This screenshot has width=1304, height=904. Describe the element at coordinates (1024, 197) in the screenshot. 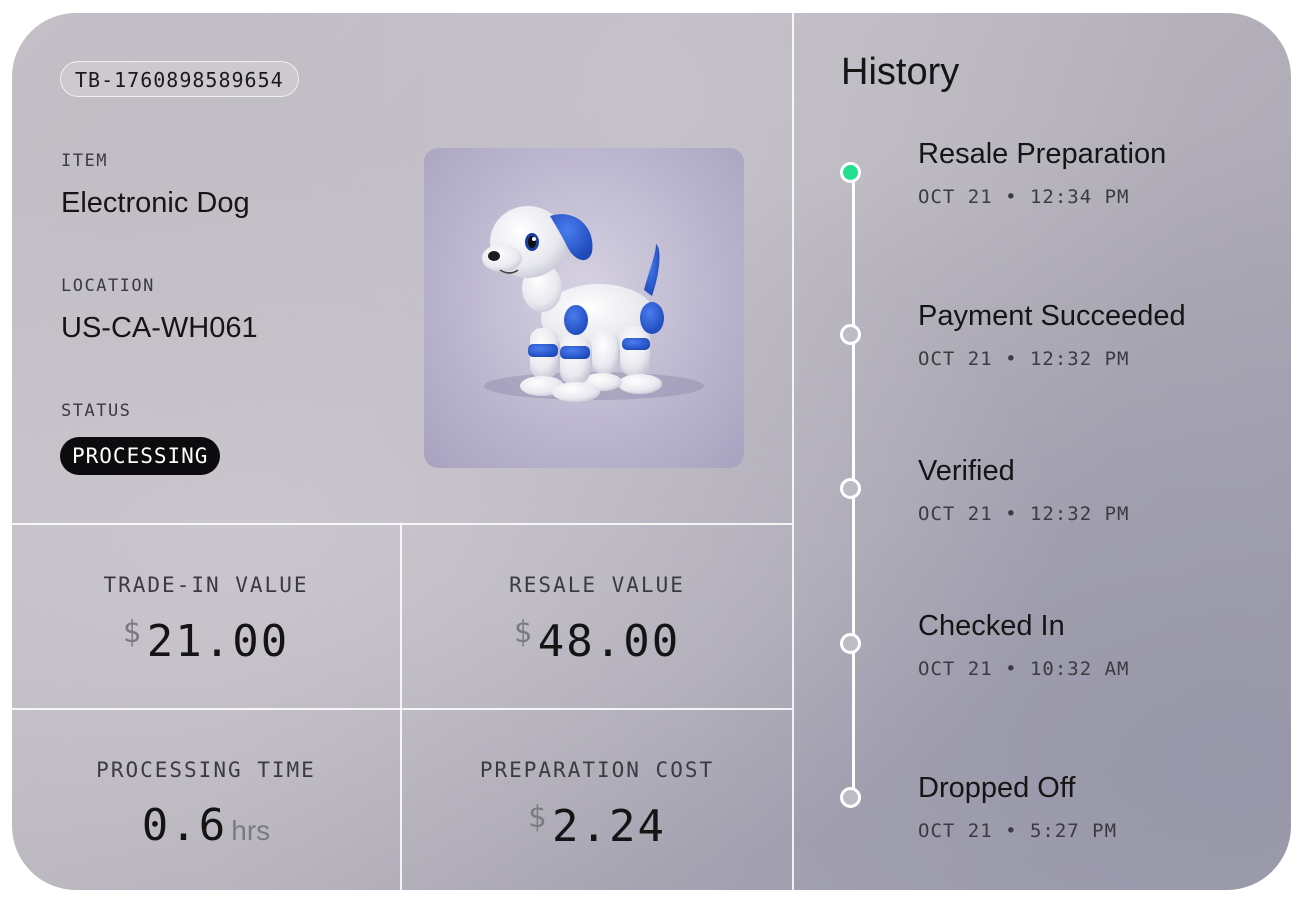

I see `event-time: OCT 21 • 12:34 PM` at that location.